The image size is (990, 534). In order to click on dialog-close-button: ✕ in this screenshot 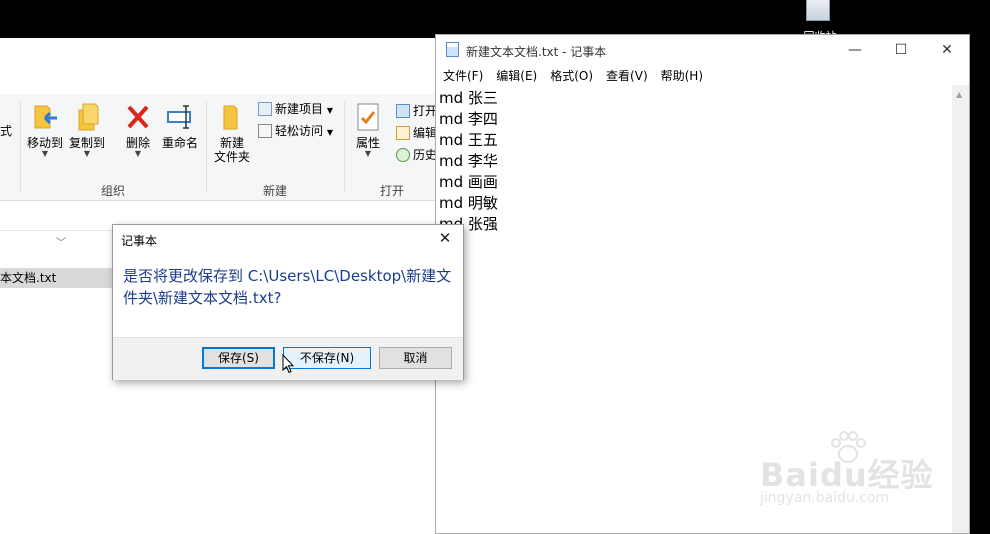, I will do `click(445, 238)`.